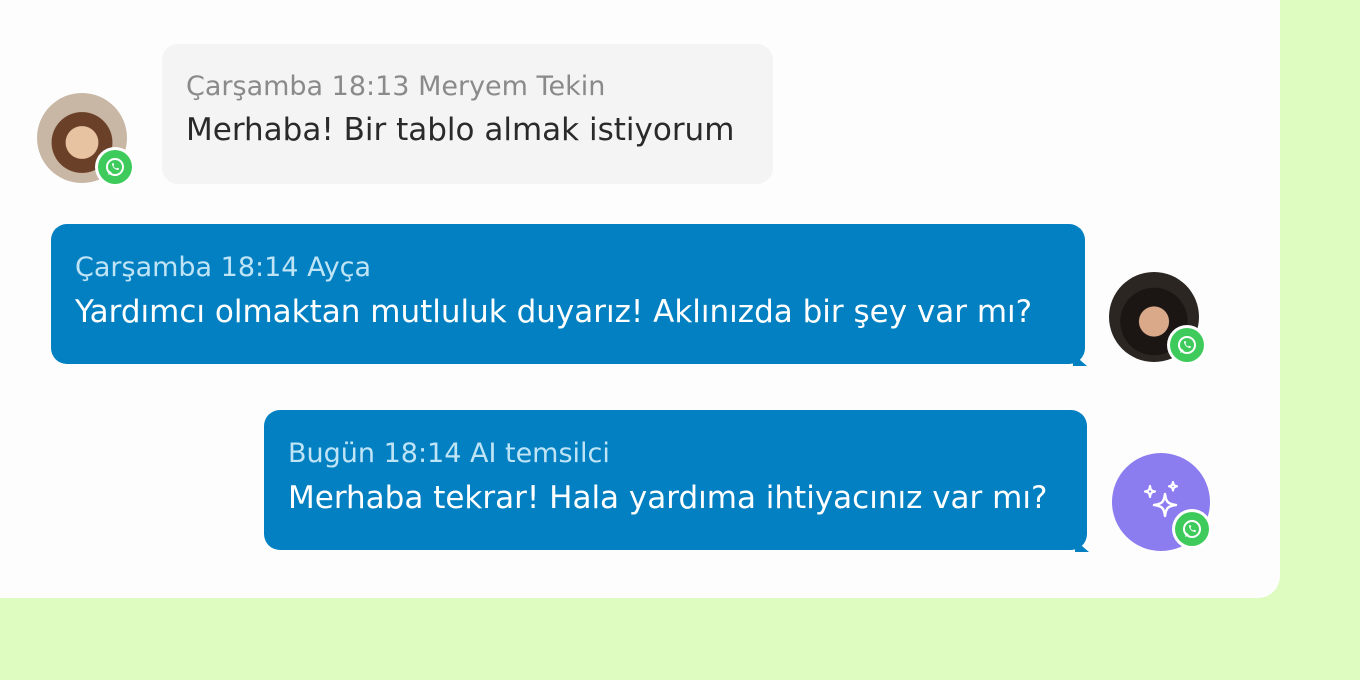 This screenshot has width=1360, height=680. Describe the element at coordinates (396, 86) in the screenshot. I see `message-meta: Çarşamba 18:13 Meryem Tekin` at that location.